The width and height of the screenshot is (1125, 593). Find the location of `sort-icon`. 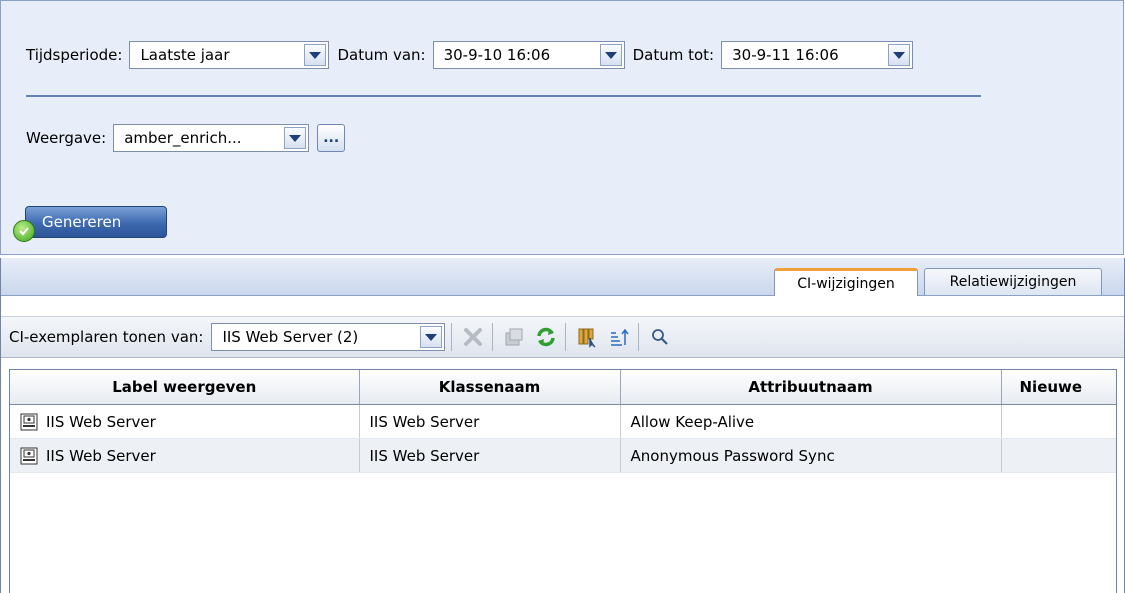

sort-icon is located at coordinates (619, 337).